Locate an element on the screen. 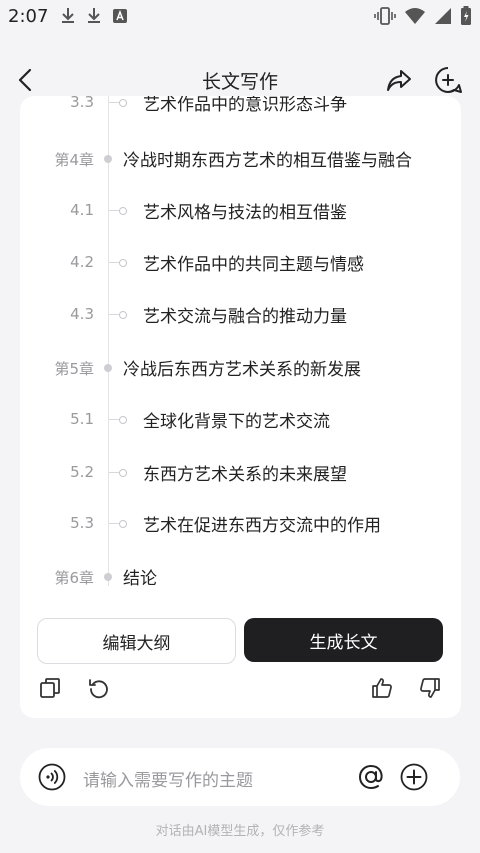 This screenshot has height=853, width=480. outline-section-number: 5.3 is located at coordinates (82, 523).